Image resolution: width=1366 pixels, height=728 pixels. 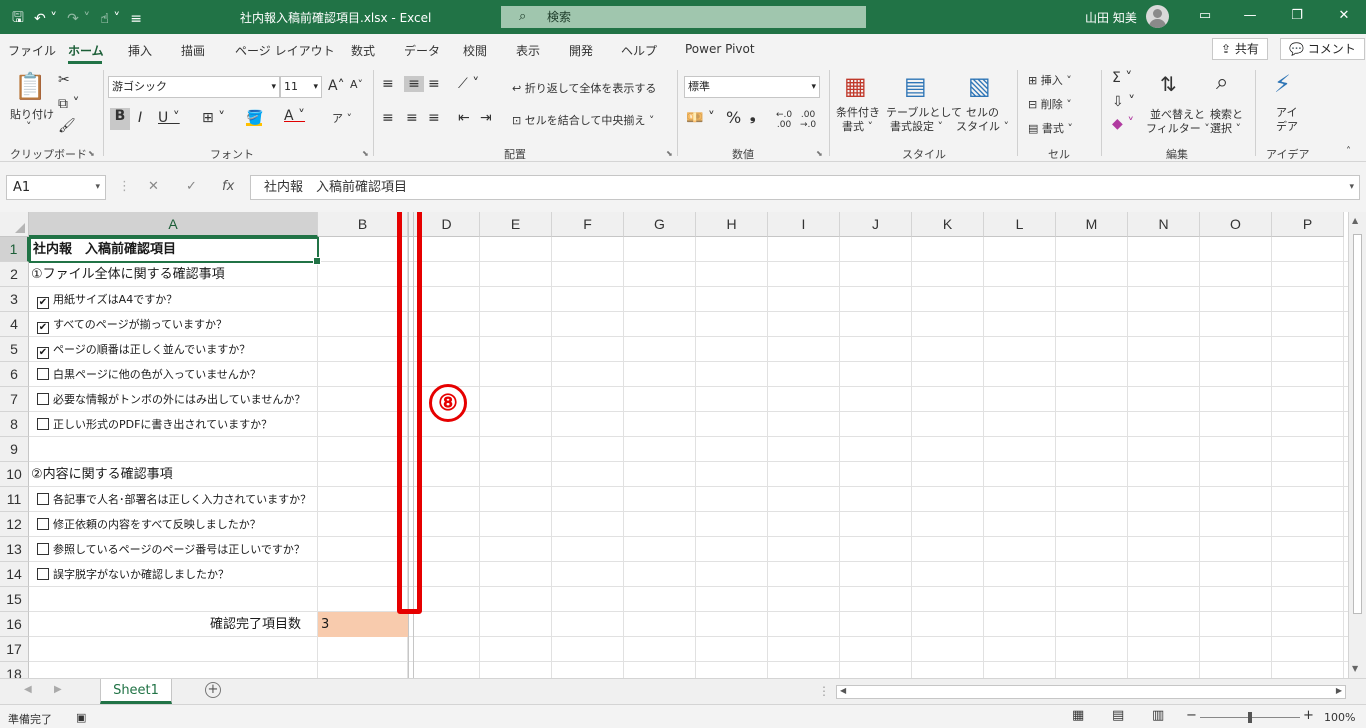 I want to click on format-painter-icon: 🖌, so click(x=67, y=126).